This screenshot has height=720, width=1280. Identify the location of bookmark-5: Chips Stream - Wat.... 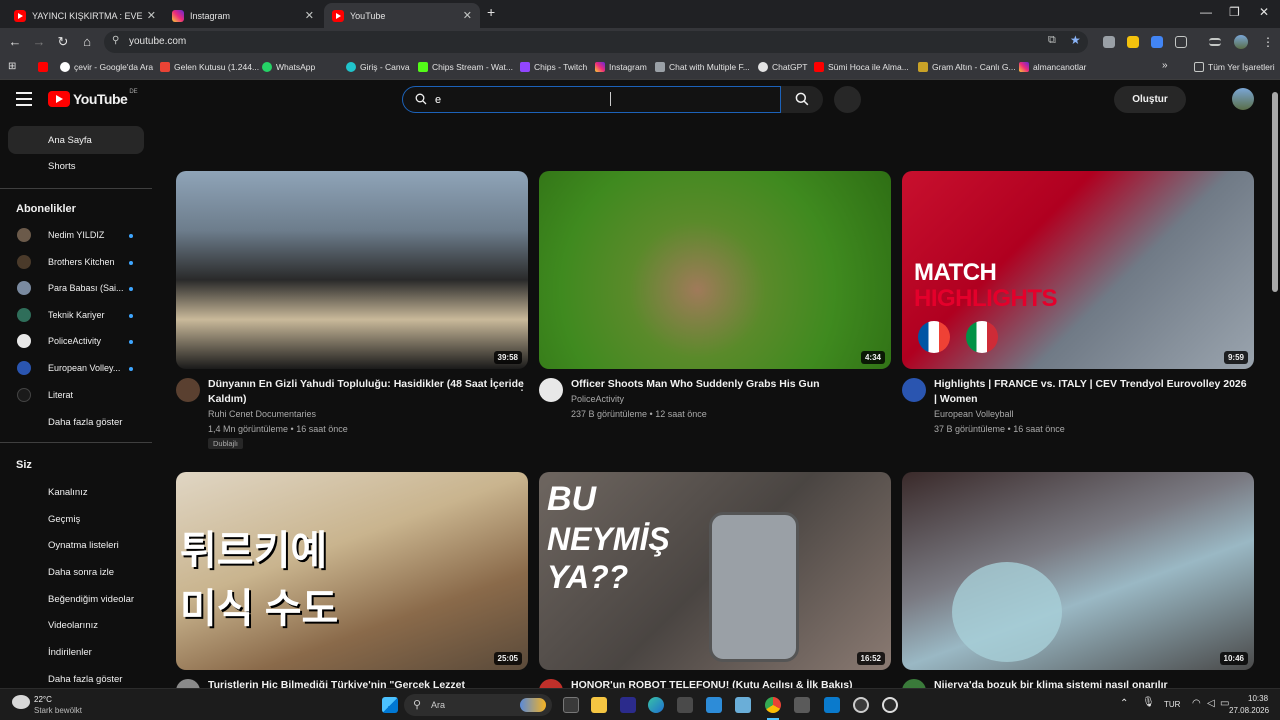
(465, 67).